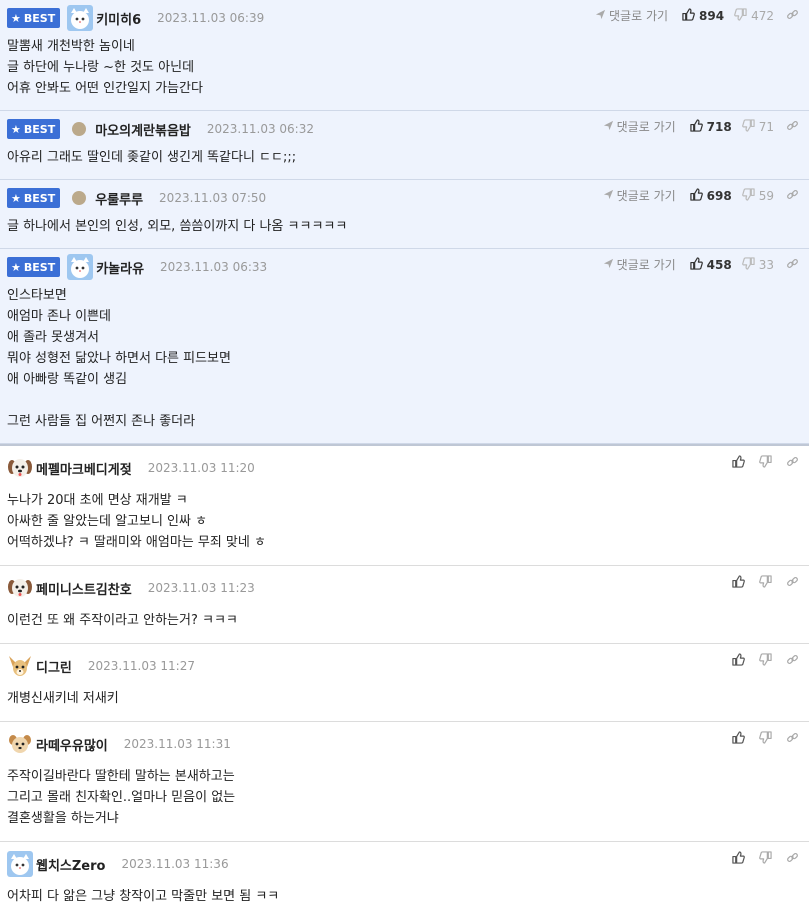  What do you see at coordinates (67, 379) in the screenshot?
I see `comment-line: 애 아빠랑 똑같이 생김` at bounding box center [67, 379].